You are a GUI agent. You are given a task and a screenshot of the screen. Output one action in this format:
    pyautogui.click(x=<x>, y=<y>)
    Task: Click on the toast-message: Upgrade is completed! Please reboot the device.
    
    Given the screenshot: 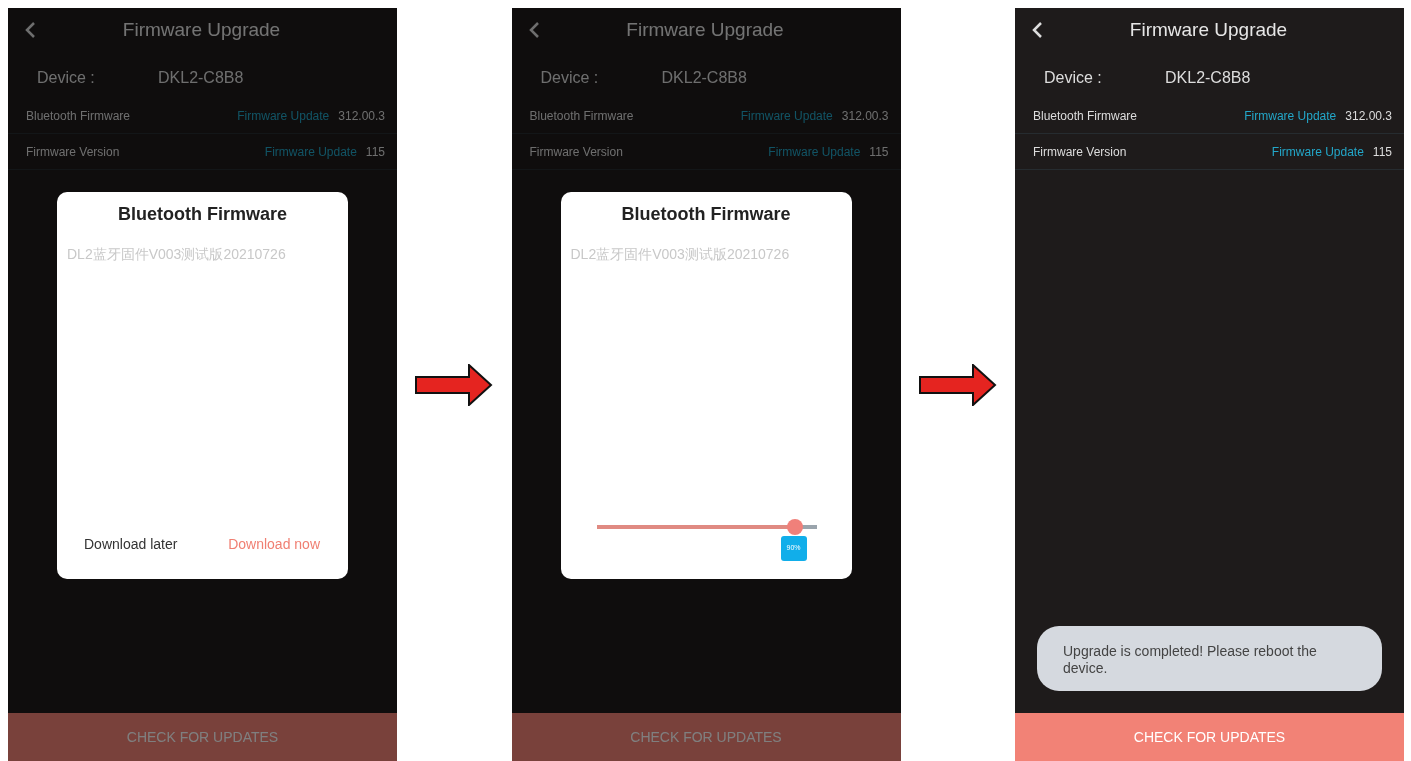 What is the action you would take?
    pyautogui.click(x=1209, y=658)
    